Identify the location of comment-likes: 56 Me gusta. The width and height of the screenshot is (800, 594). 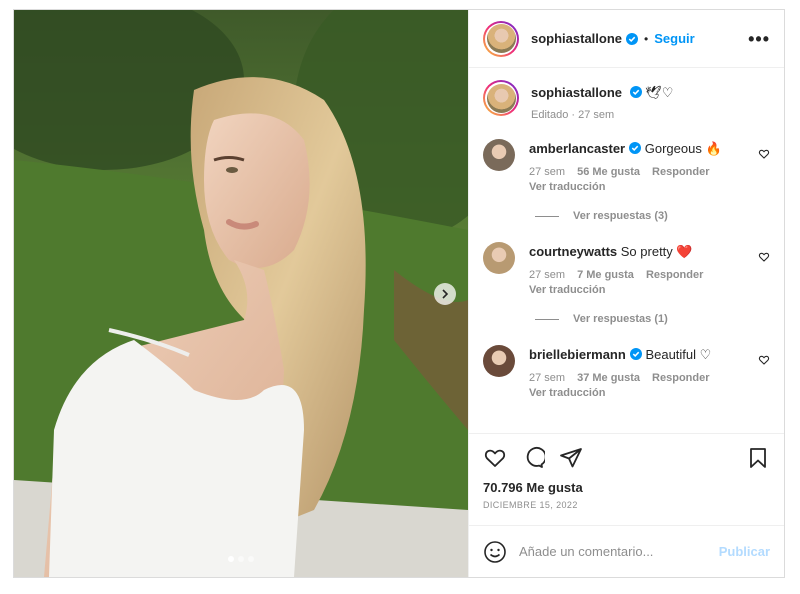
(608, 172).